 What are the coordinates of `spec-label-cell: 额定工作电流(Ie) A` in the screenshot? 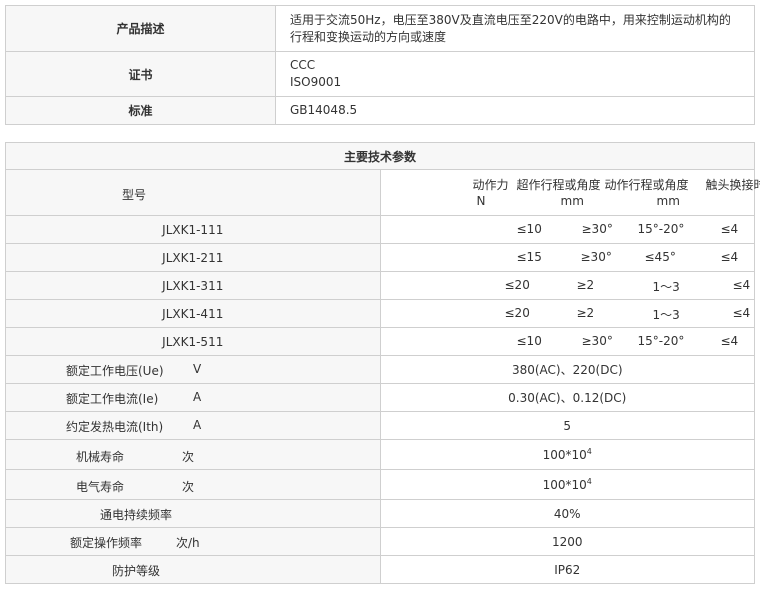 It's located at (193, 397).